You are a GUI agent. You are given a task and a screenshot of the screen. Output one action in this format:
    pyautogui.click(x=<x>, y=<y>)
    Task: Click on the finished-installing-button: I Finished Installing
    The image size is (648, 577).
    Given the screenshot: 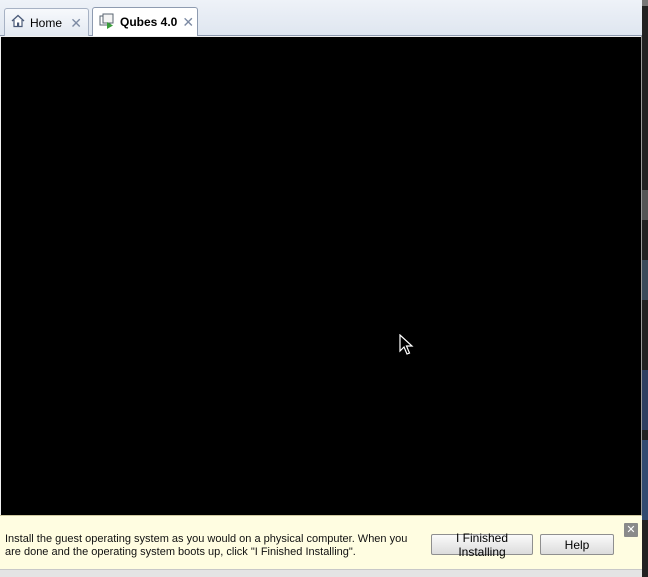 What is the action you would take?
    pyautogui.click(x=482, y=545)
    